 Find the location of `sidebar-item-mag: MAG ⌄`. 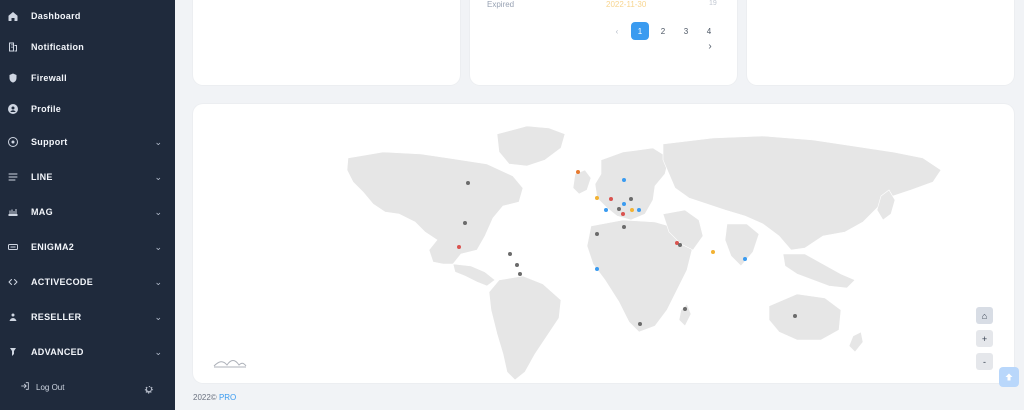

sidebar-item-mag: MAG ⌄ is located at coordinates (87, 212).